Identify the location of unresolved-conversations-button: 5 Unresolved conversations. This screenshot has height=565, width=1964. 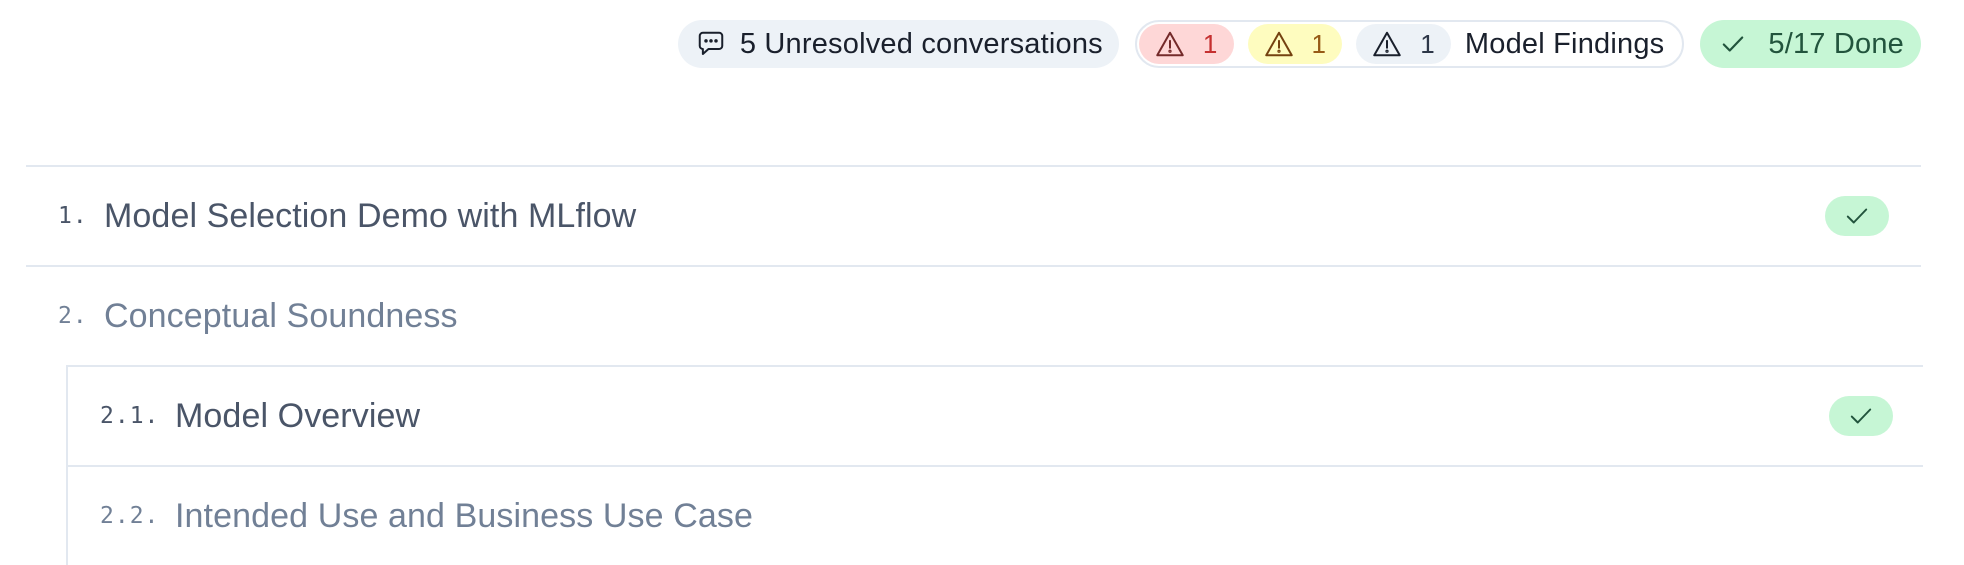
(898, 44).